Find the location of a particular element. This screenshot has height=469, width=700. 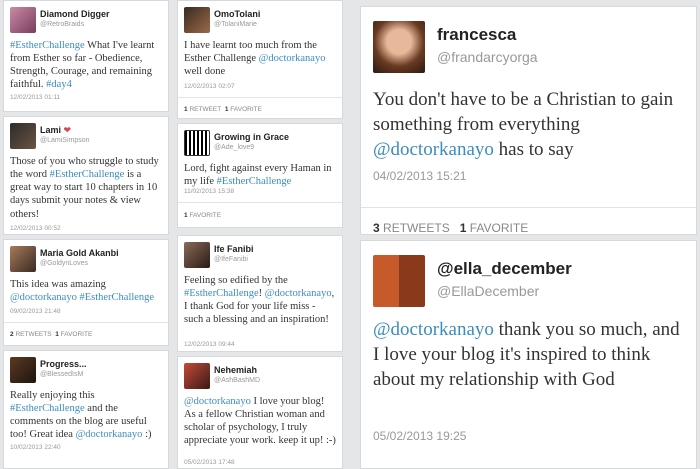

tweet-text-segment: Really enjoying this is located at coordinates (52, 395).